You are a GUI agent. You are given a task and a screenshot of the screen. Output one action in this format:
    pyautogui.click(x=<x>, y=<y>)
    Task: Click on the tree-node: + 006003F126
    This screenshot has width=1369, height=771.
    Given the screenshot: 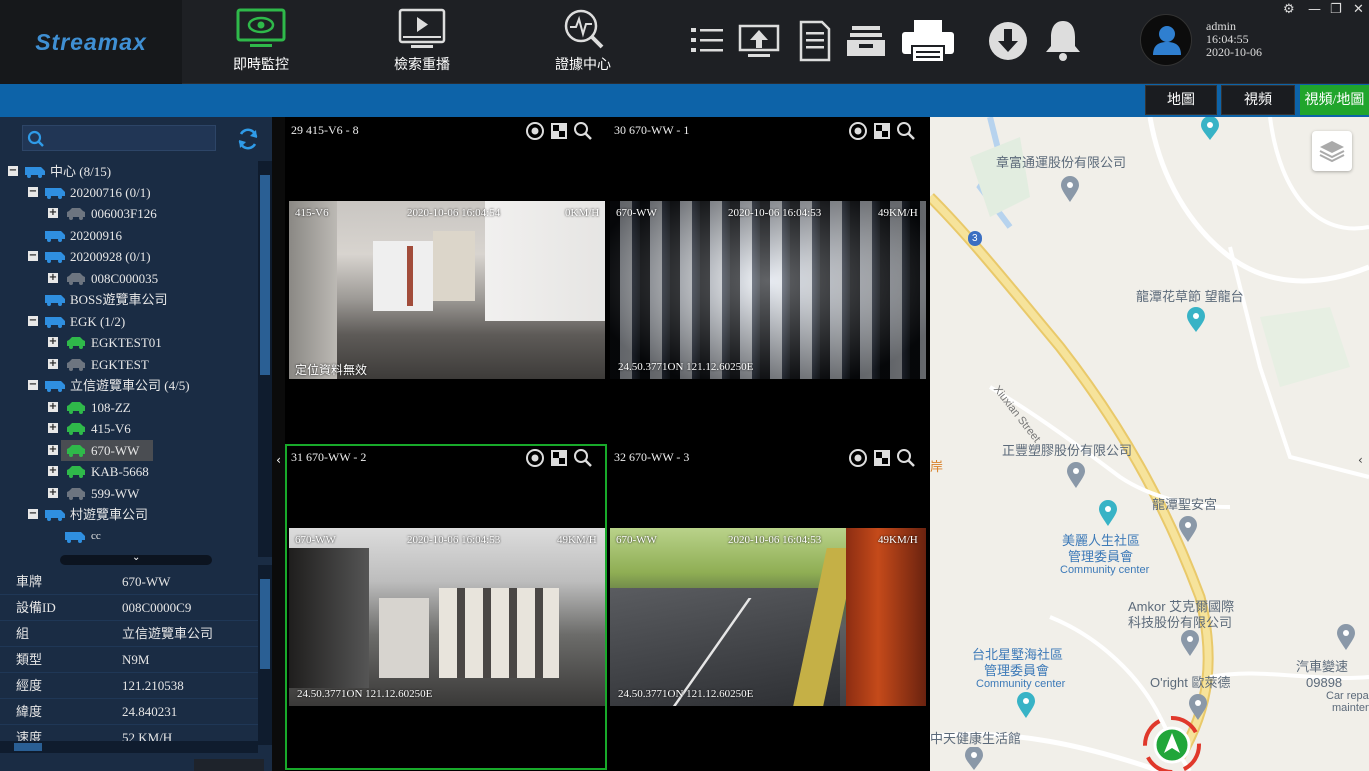 What is the action you would take?
    pyautogui.click(x=148, y=213)
    